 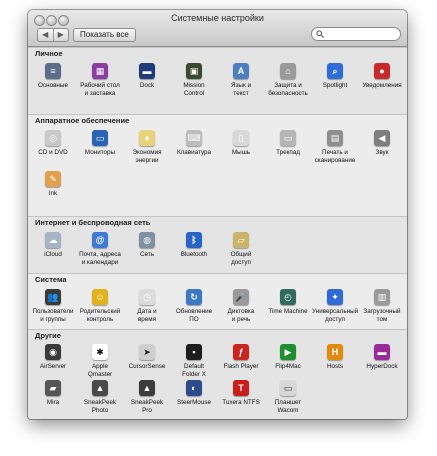 I want to click on icloud-icon: ☁, so click(x=53, y=240).